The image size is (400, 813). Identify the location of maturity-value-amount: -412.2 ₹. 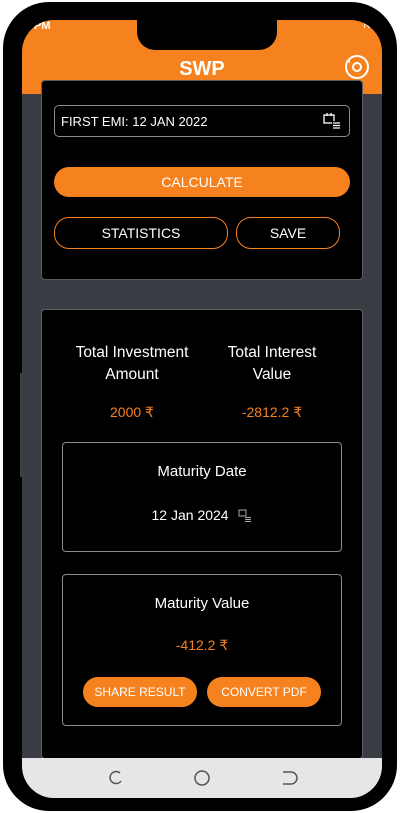
(202, 645).